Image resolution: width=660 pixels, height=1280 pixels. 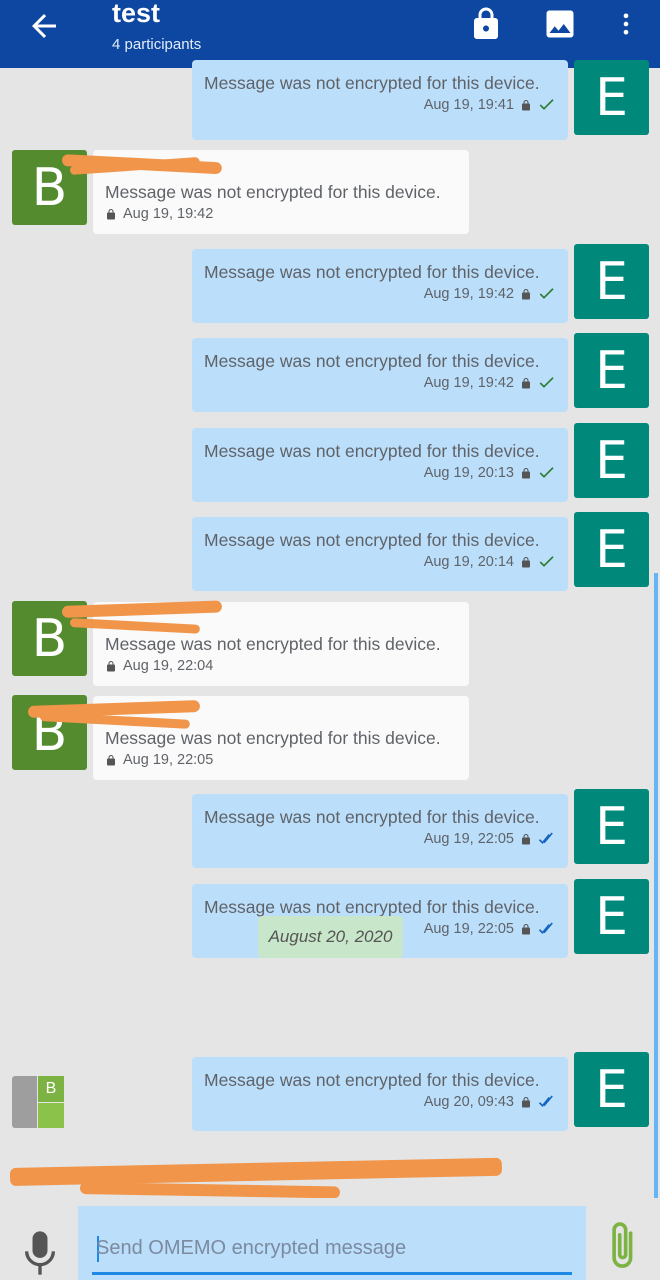 I want to click on input-underline, so click(x=332, y=1273).